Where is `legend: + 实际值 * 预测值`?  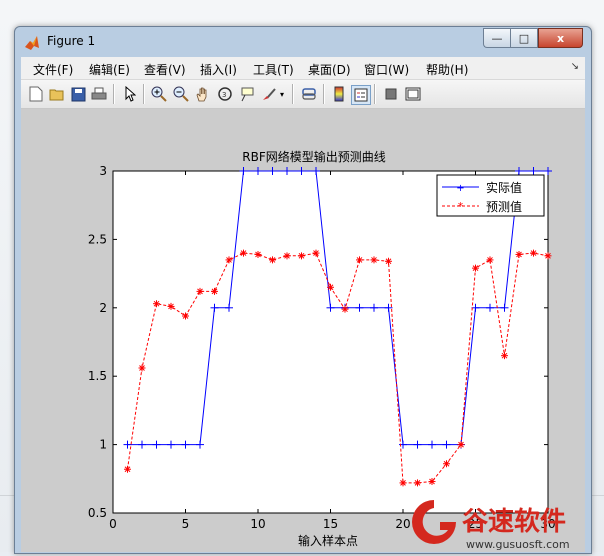
legend: + 实际值 * 预测值 is located at coordinates (490, 195).